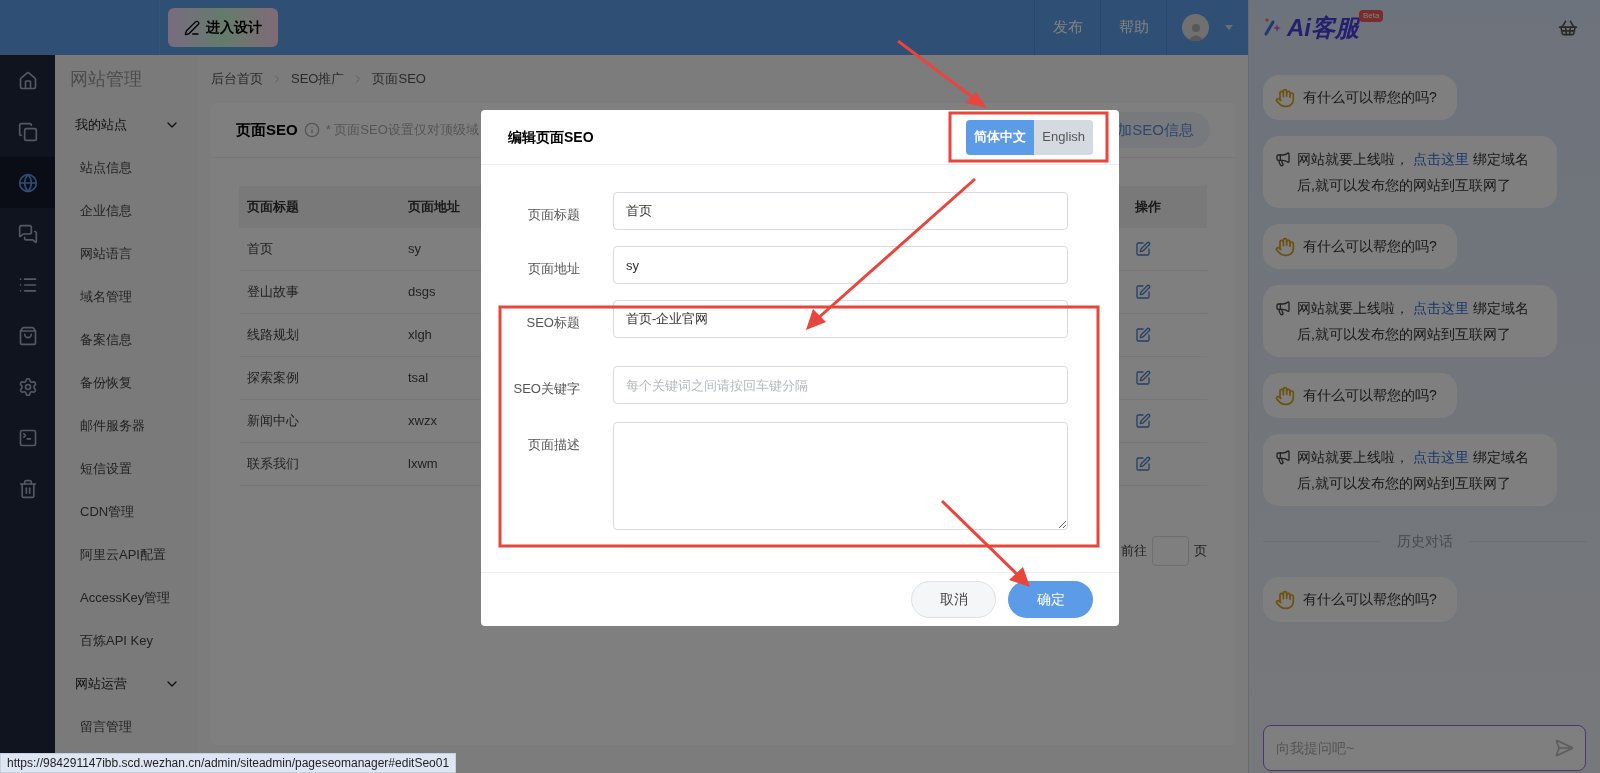  I want to click on send-icon, so click(1564, 748).